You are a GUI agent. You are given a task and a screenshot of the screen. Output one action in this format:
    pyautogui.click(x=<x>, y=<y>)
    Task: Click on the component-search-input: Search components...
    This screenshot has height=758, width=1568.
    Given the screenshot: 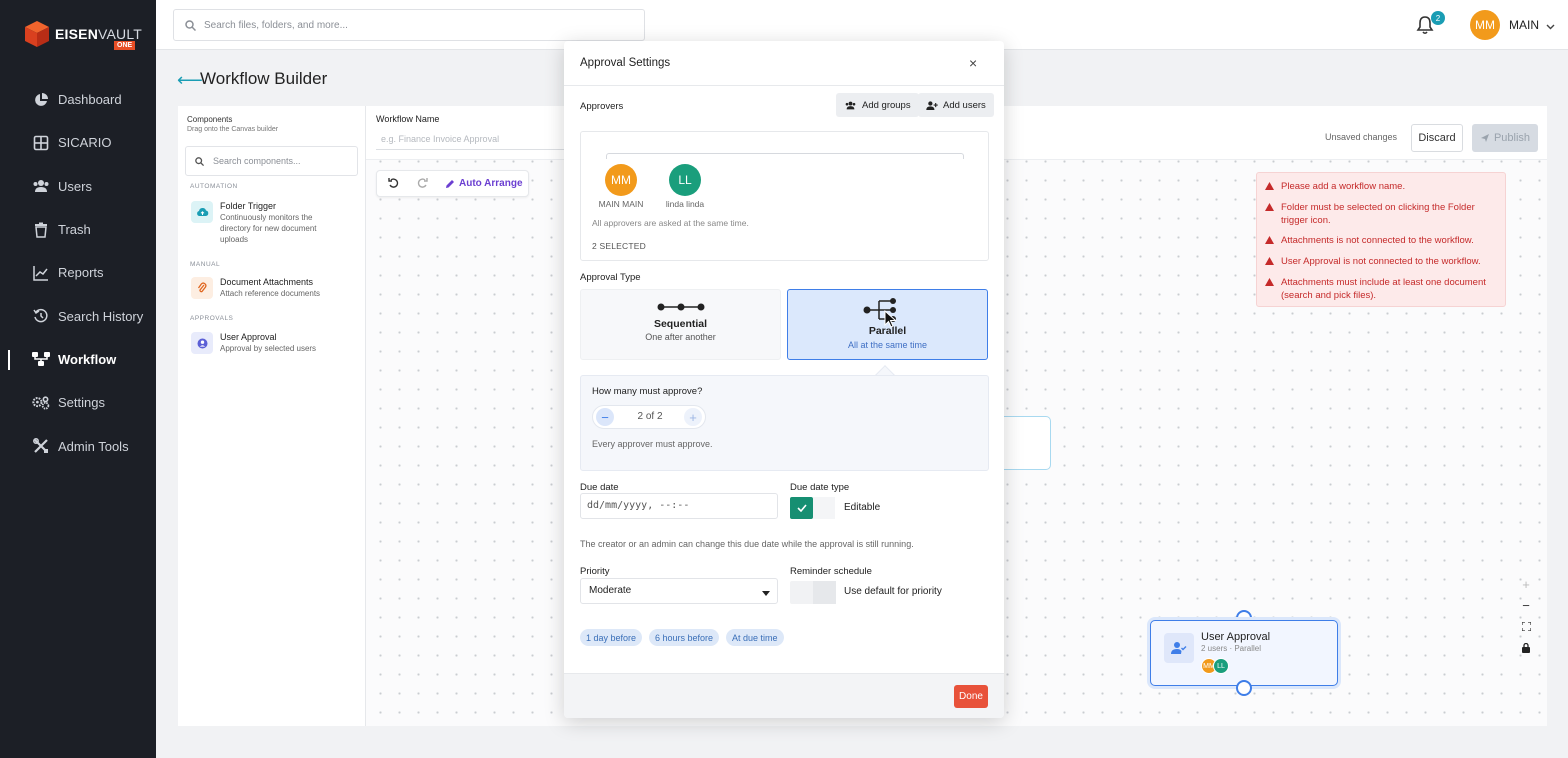 What is the action you would take?
    pyautogui.click(x=271, y=161)
    